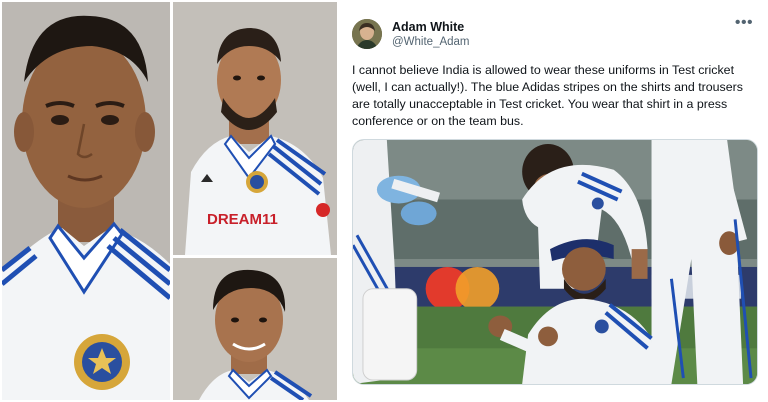 The height and width of the screenshot is (402, 768). Describe the element at coordinates (428, 27) in the screenshot. I see `display-name: Adam White` at that location.